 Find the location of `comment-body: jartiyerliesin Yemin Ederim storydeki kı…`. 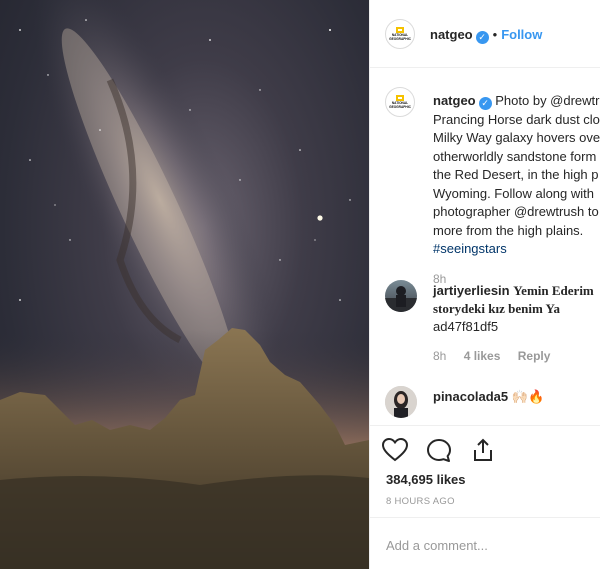

comment-body: jartiyerliesin Yemin Ederim storydeki kı… is located at coordinates (513, 323).